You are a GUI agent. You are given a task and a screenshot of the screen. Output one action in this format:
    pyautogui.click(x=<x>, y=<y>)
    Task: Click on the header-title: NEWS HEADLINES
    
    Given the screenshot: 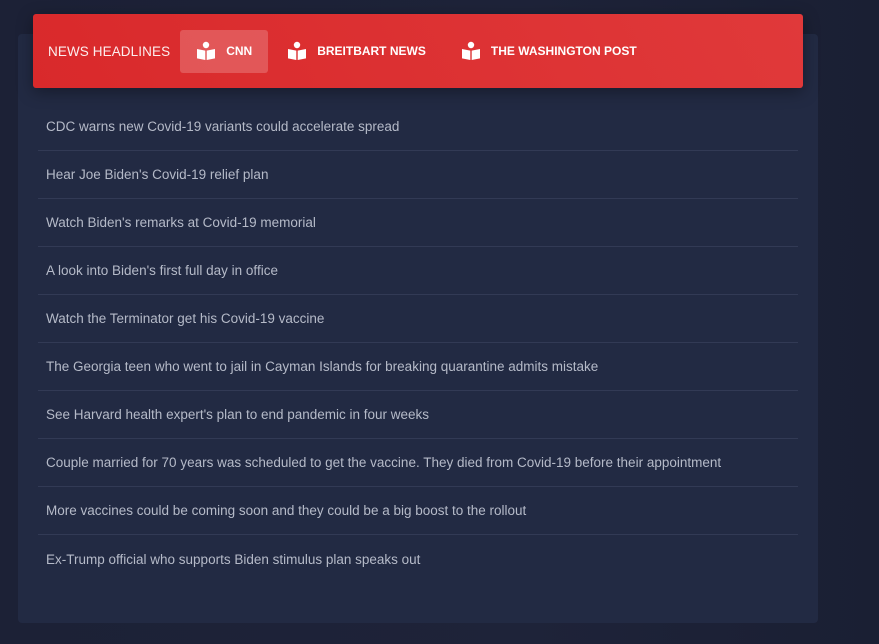 What is the action you would take?
    pyautogui.click(x=109, y=51)
    